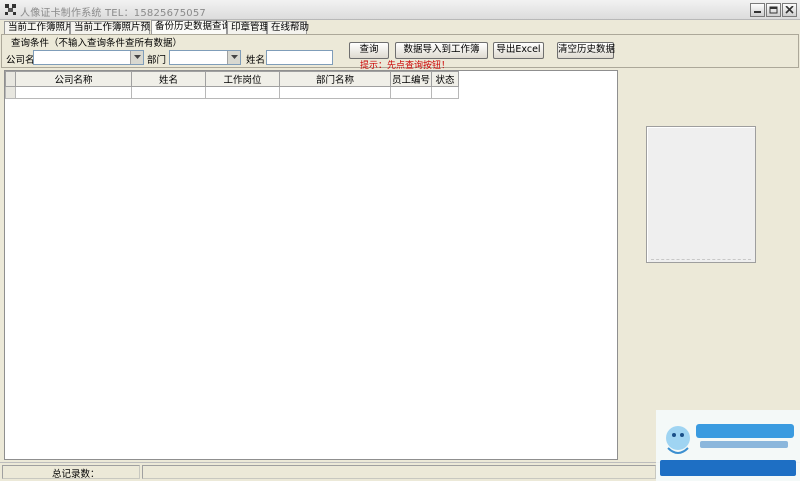 Image resolution: width=800 pixels, height=481 pixels. What do you see at coordinates (400, 27) in the screenshot?
I see `tab-strip: 当前工作簿照片 当前工作簿照片预览 备份历史数据查询 印章管理 在线帮助` at bounding box center [400, 27].